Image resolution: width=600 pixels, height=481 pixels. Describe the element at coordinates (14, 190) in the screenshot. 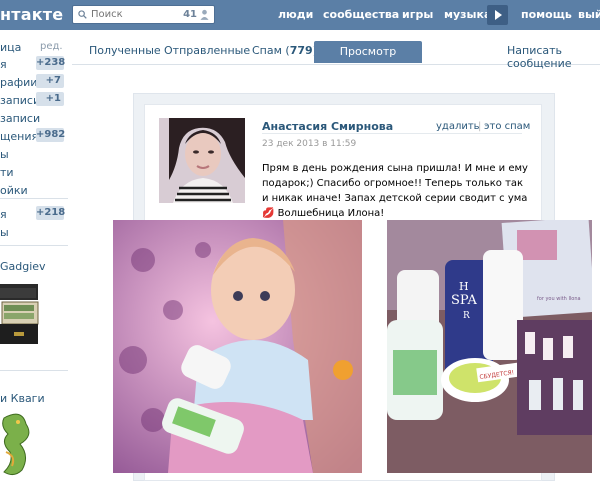

I see `sidebar-item-settings: ойки` at that location.